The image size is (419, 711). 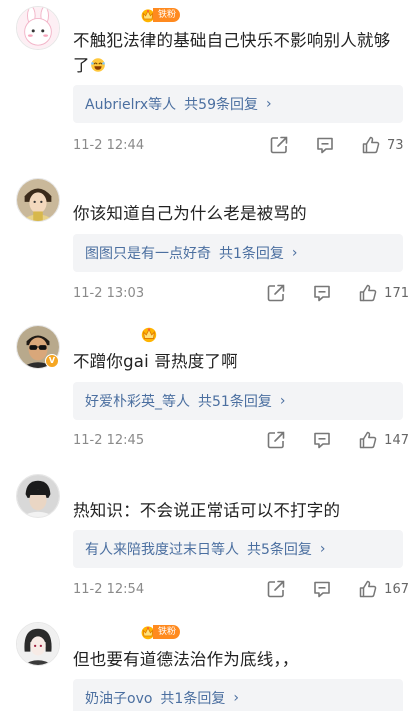 I want to click on comment-text: 热知识：不会说正常话可以不打字的, so click(x=207, y=510).